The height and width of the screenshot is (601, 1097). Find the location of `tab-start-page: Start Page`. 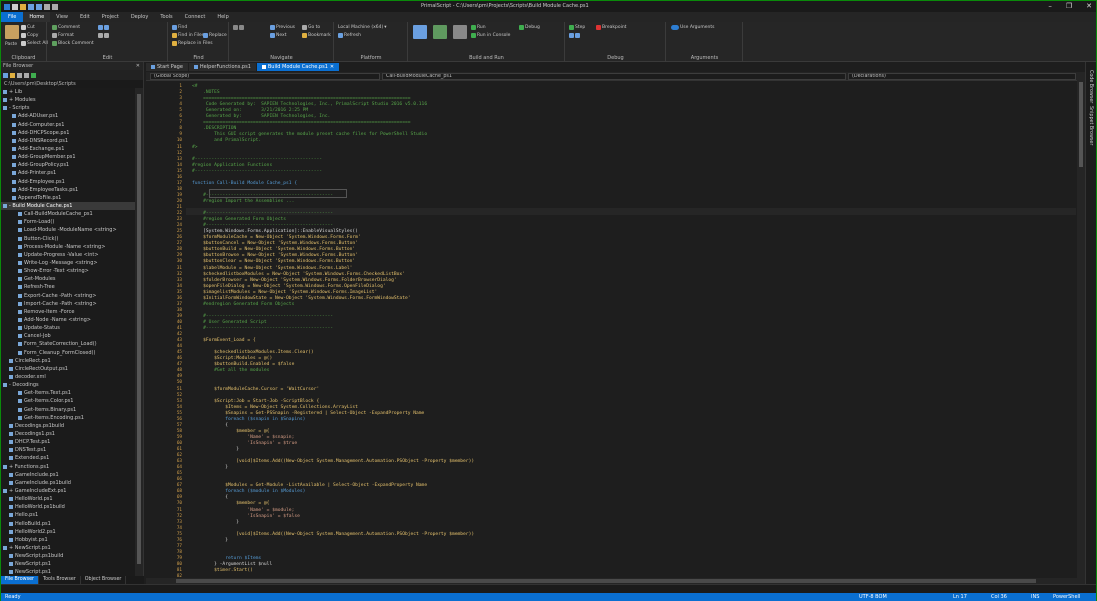

tab-start-page: Start Page is located at coordinates (167, 67).